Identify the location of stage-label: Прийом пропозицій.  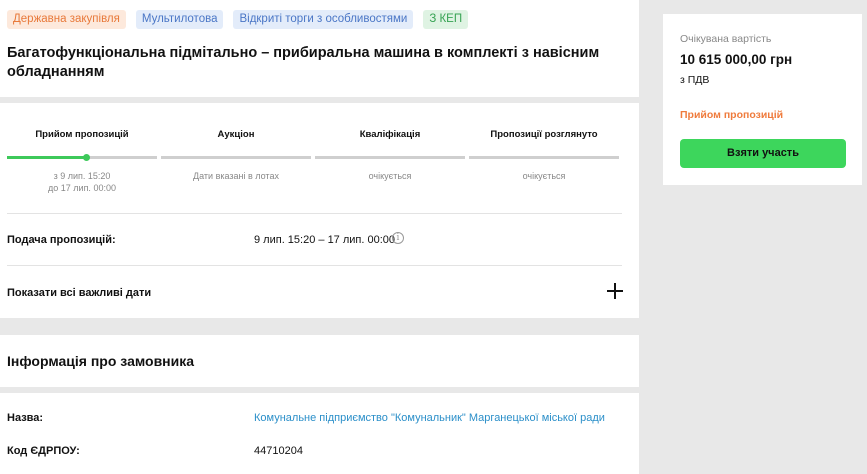
(82, 134).